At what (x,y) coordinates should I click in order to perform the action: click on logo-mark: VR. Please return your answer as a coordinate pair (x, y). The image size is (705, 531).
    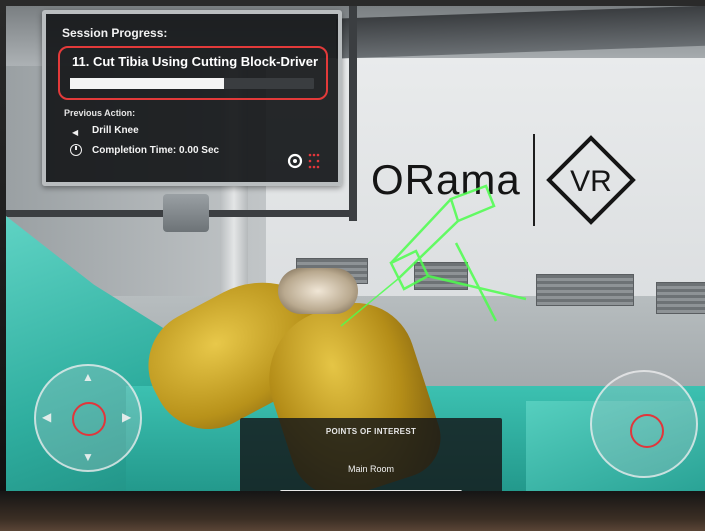
    Looking at the image, I should click on (591, 181).